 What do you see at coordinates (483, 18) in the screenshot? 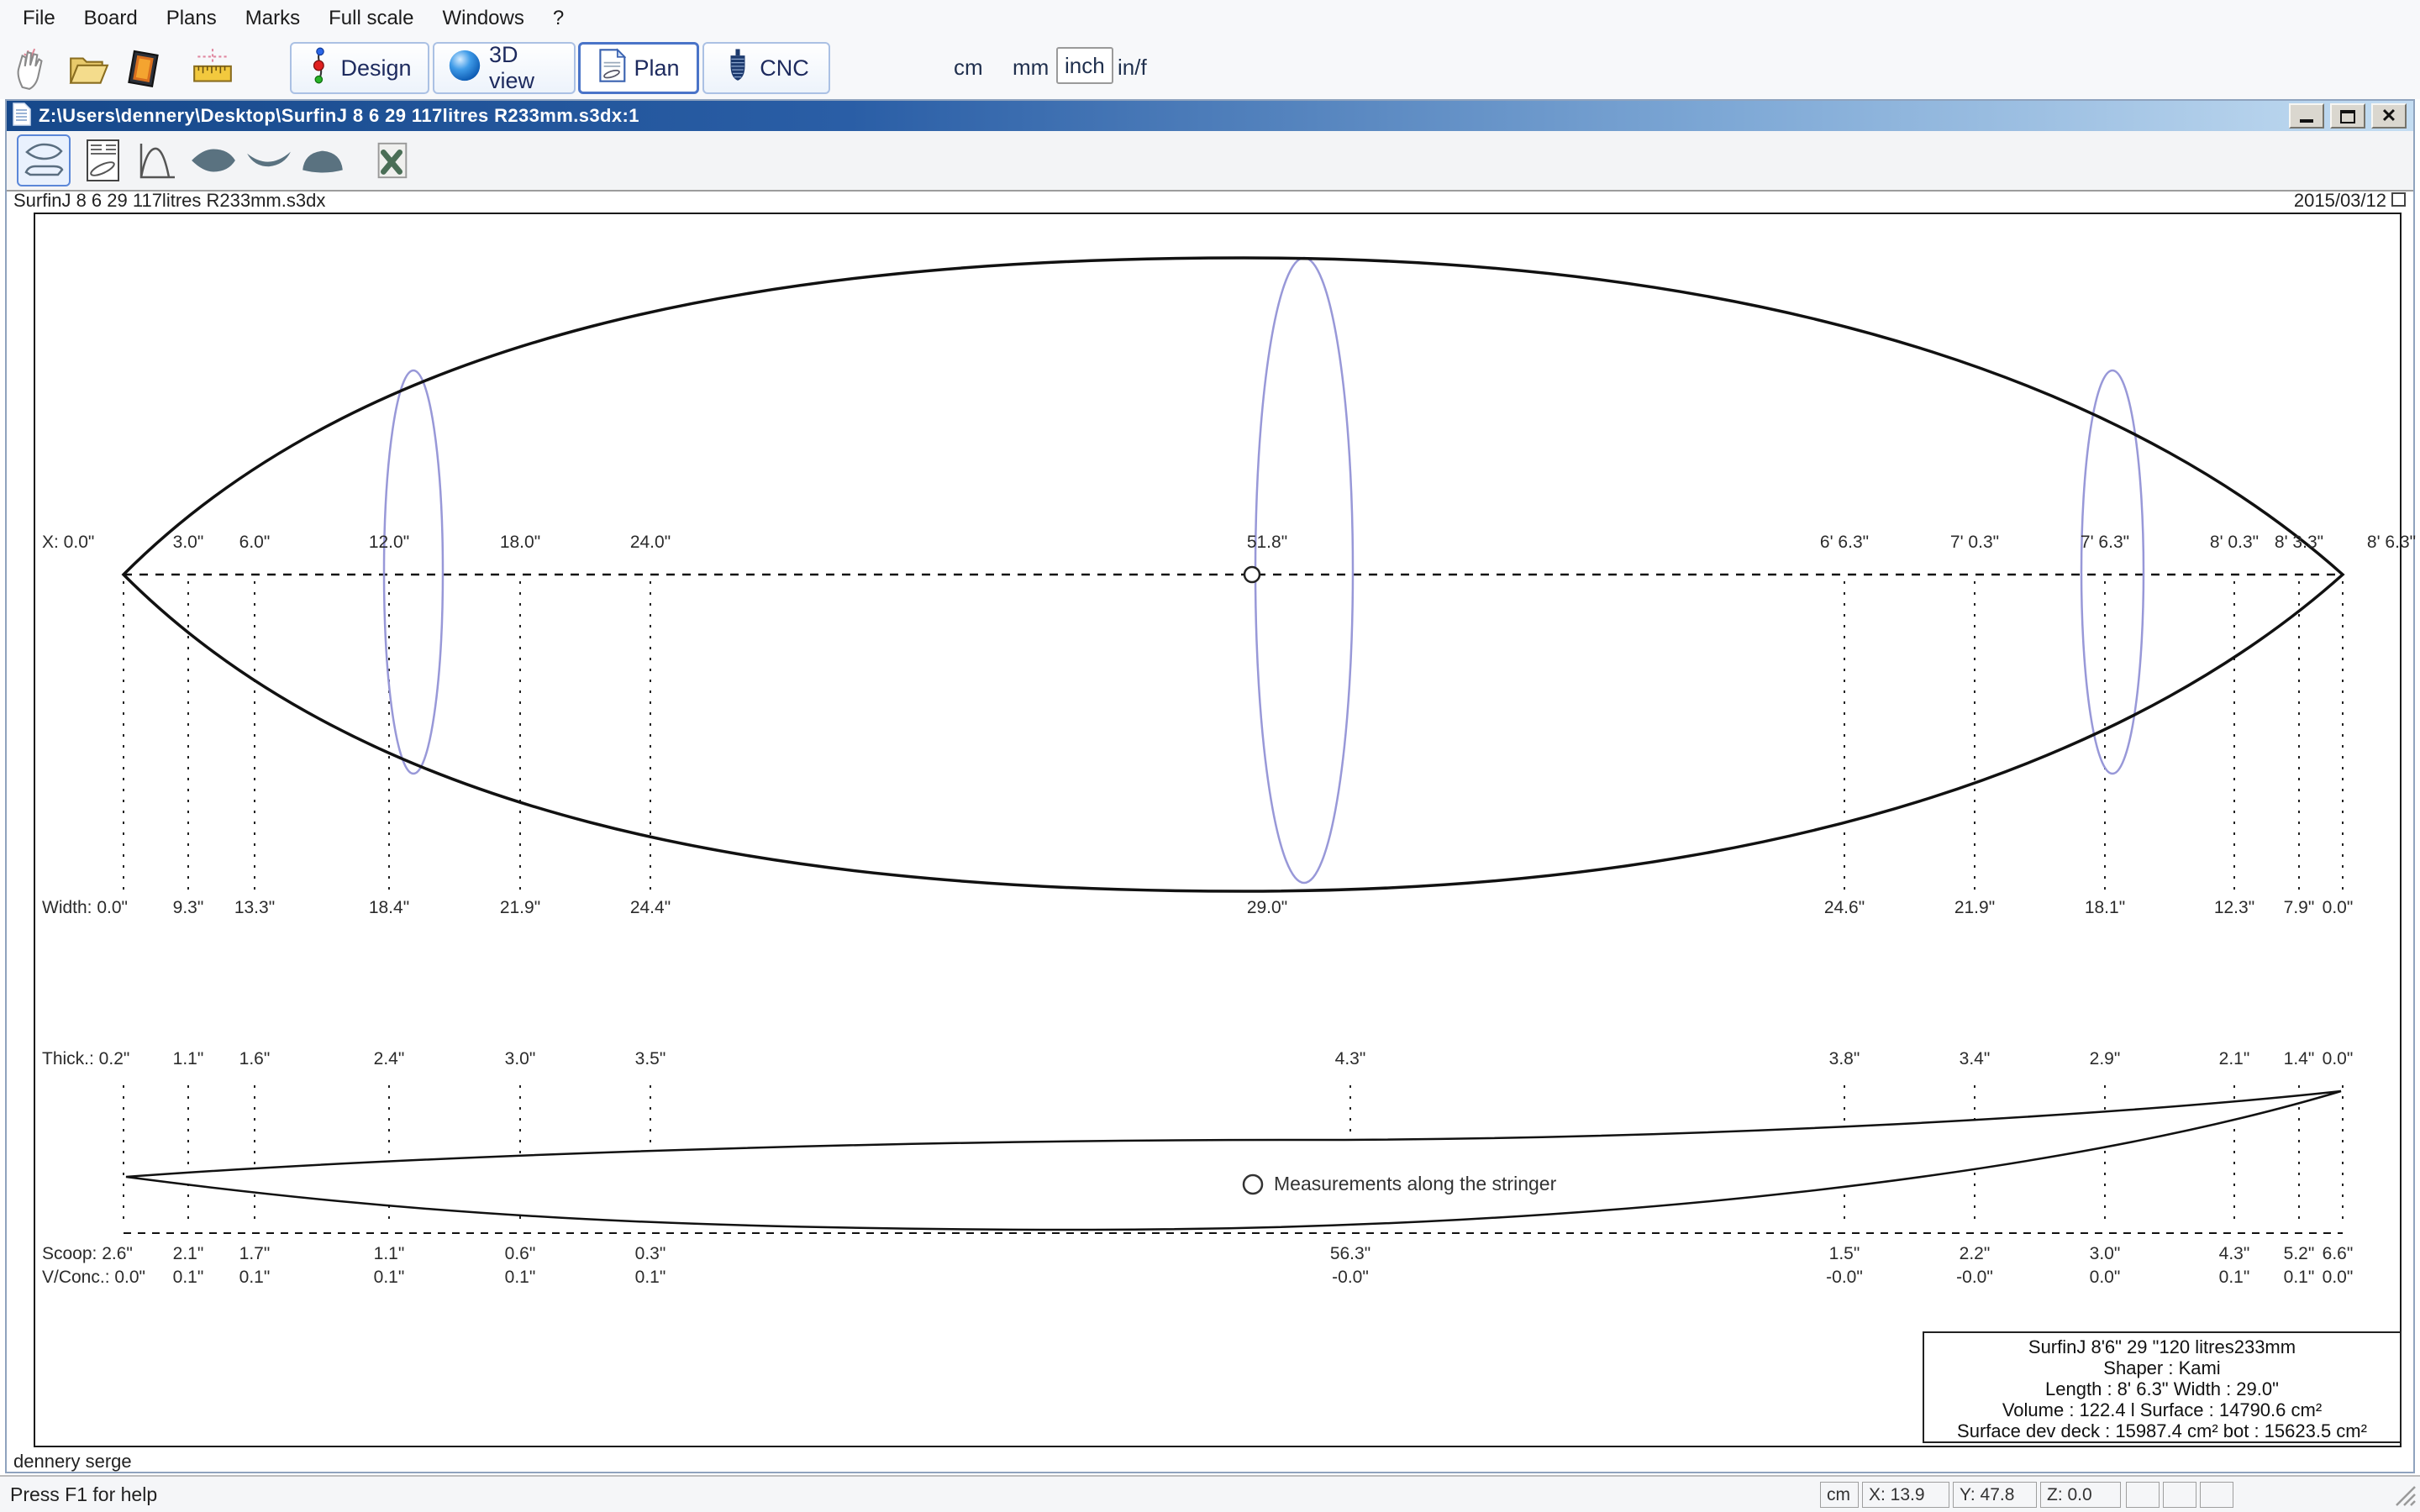
I see `menu-windows: Windows` at bounding box center [483, 18].